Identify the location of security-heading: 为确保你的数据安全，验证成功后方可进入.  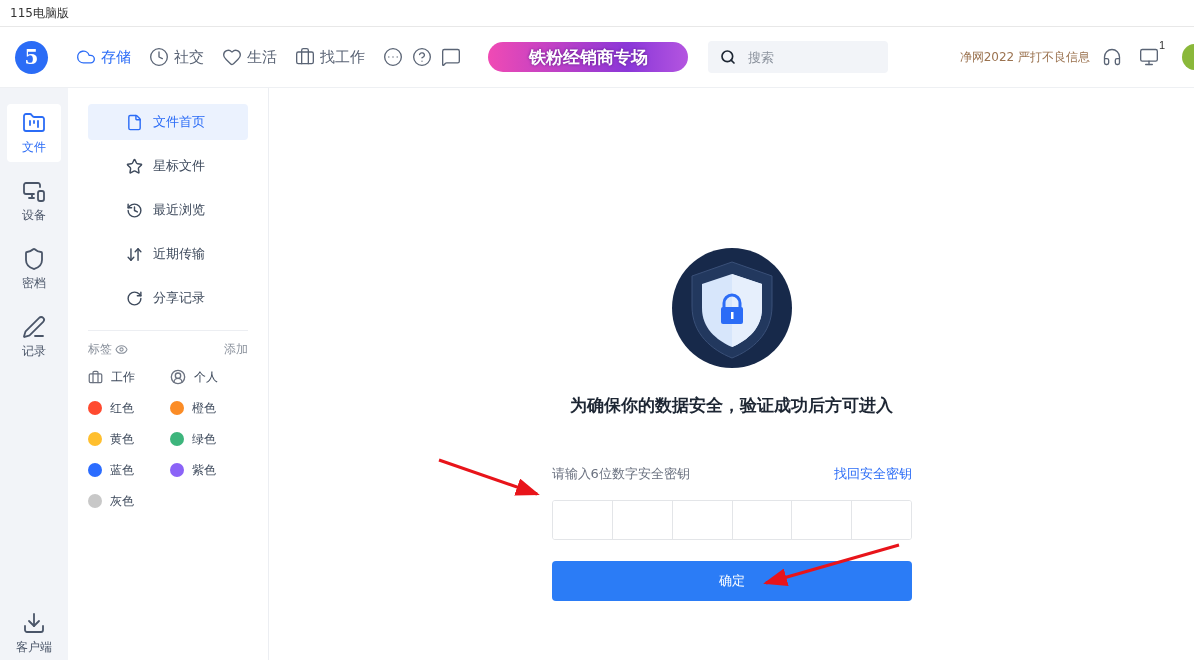
(731, 405).